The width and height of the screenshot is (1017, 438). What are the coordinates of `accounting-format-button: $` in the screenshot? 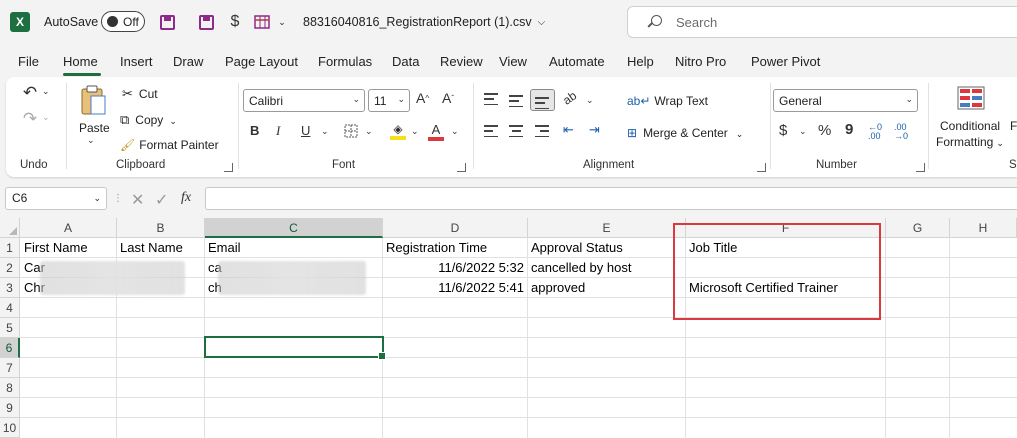 It's located at (783, 130).